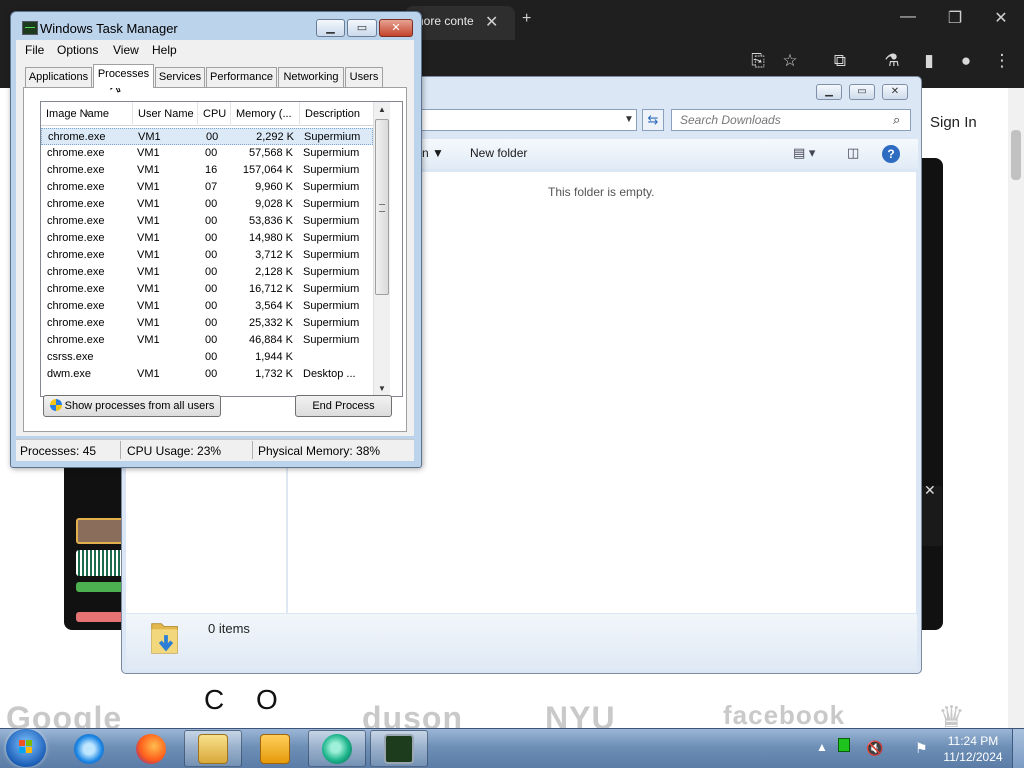 The width and height of the screenshot is (1024, 768). What do you see at coordinates (822, 747) in the screenshot?
I see `show-hidden-icons: ▲` at bounding box center [822, 747].